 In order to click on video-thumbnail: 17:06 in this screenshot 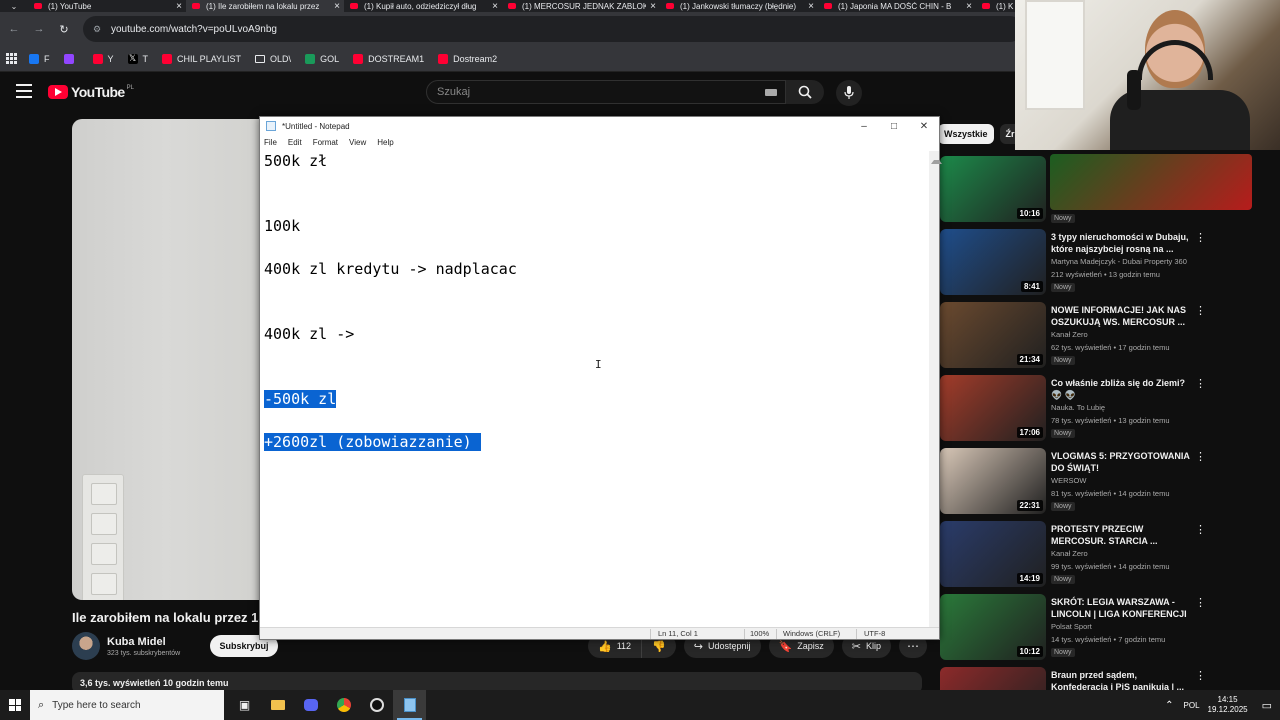, I will do `click(993, 408)`.